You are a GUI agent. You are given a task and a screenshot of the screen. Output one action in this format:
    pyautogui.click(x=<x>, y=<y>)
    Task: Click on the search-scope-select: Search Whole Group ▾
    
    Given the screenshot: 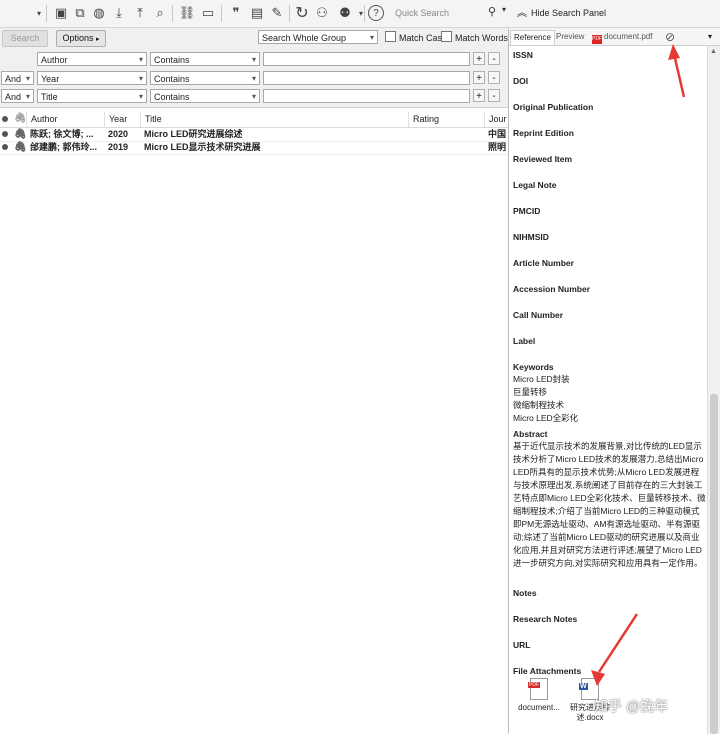 What is the action you would take?
    pyautogui.click(x=318, y=37)
    